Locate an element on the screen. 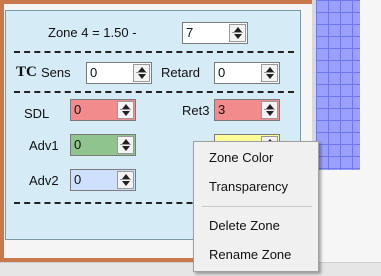 The height and width of the screenshot is (276, 381). menu-item-rename-zone: Rename Zone is located at coordinates (256, 255).